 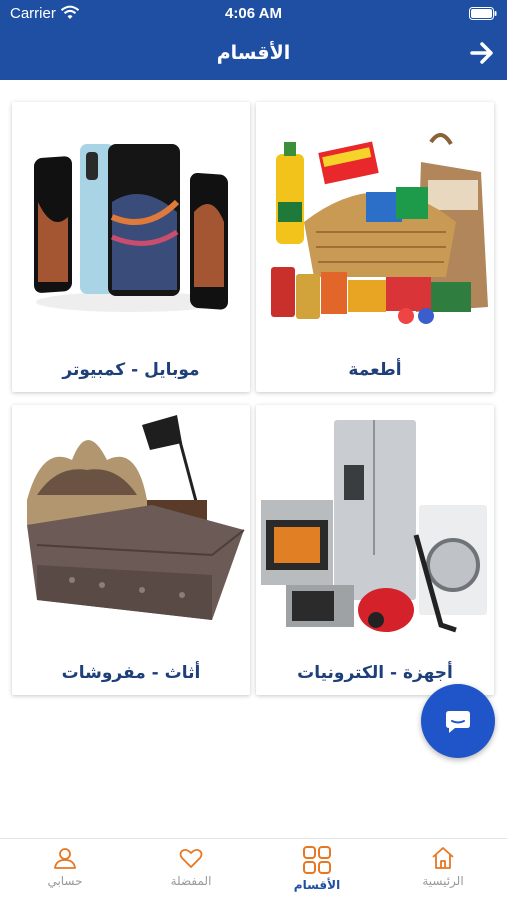 I want to click on tab-favorites: المفضلة, so click(x=191, y=870).